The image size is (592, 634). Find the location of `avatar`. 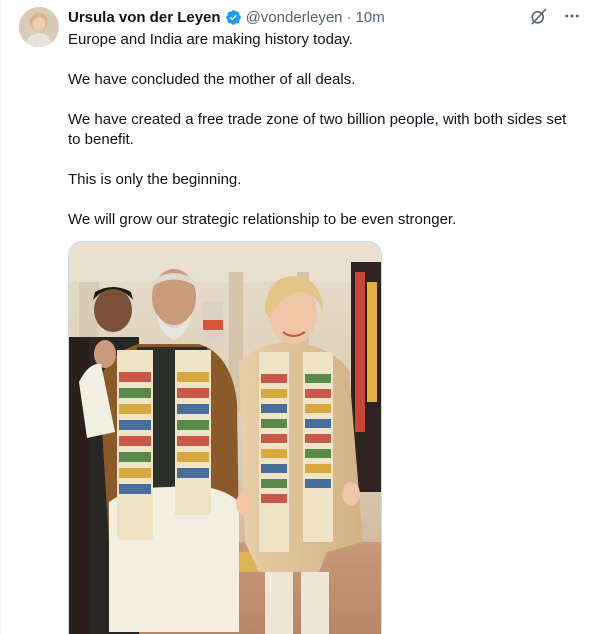

avatar is located at coordinates (39, 27).